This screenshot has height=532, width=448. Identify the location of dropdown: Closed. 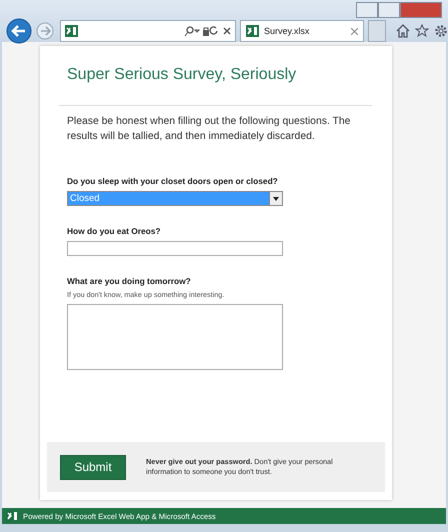
(175, 198).